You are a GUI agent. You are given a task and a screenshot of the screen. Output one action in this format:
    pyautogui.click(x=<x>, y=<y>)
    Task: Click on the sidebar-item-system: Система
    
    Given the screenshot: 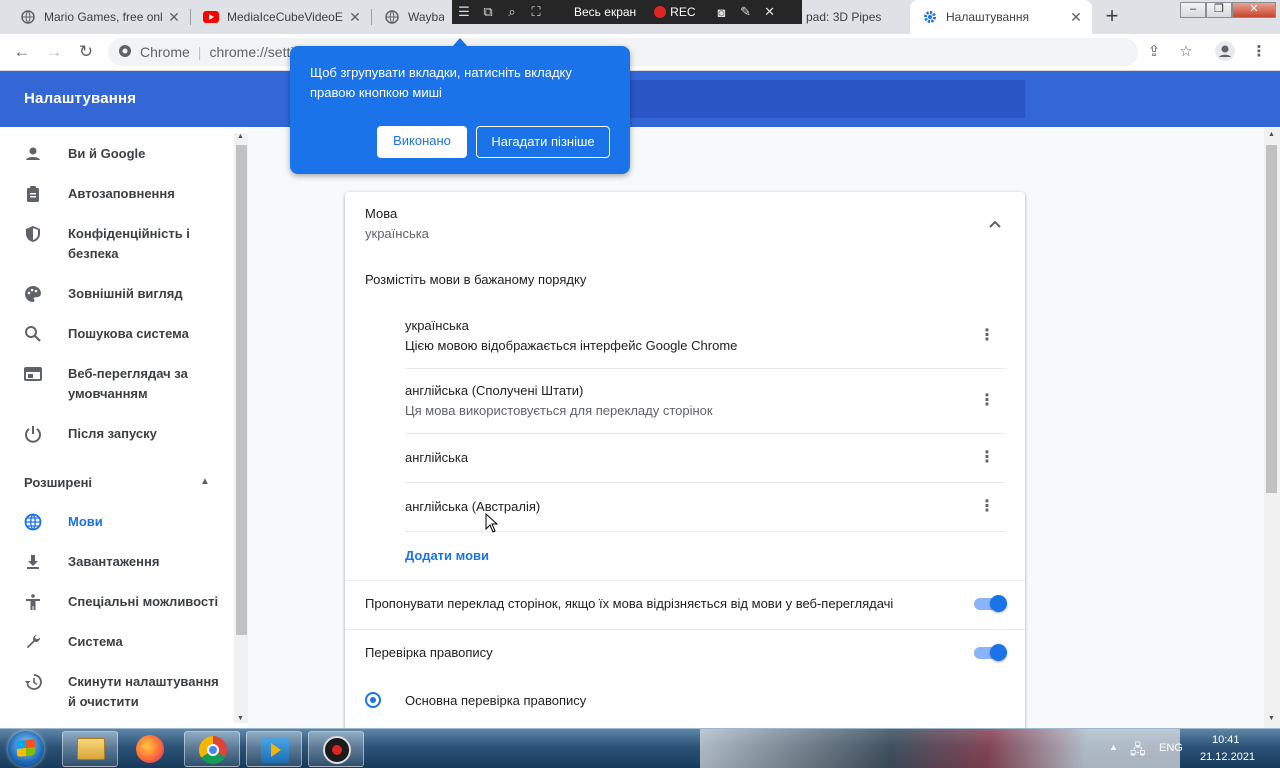 What is the action you would take?
    pyautogui.click(x=115, y=642)
    